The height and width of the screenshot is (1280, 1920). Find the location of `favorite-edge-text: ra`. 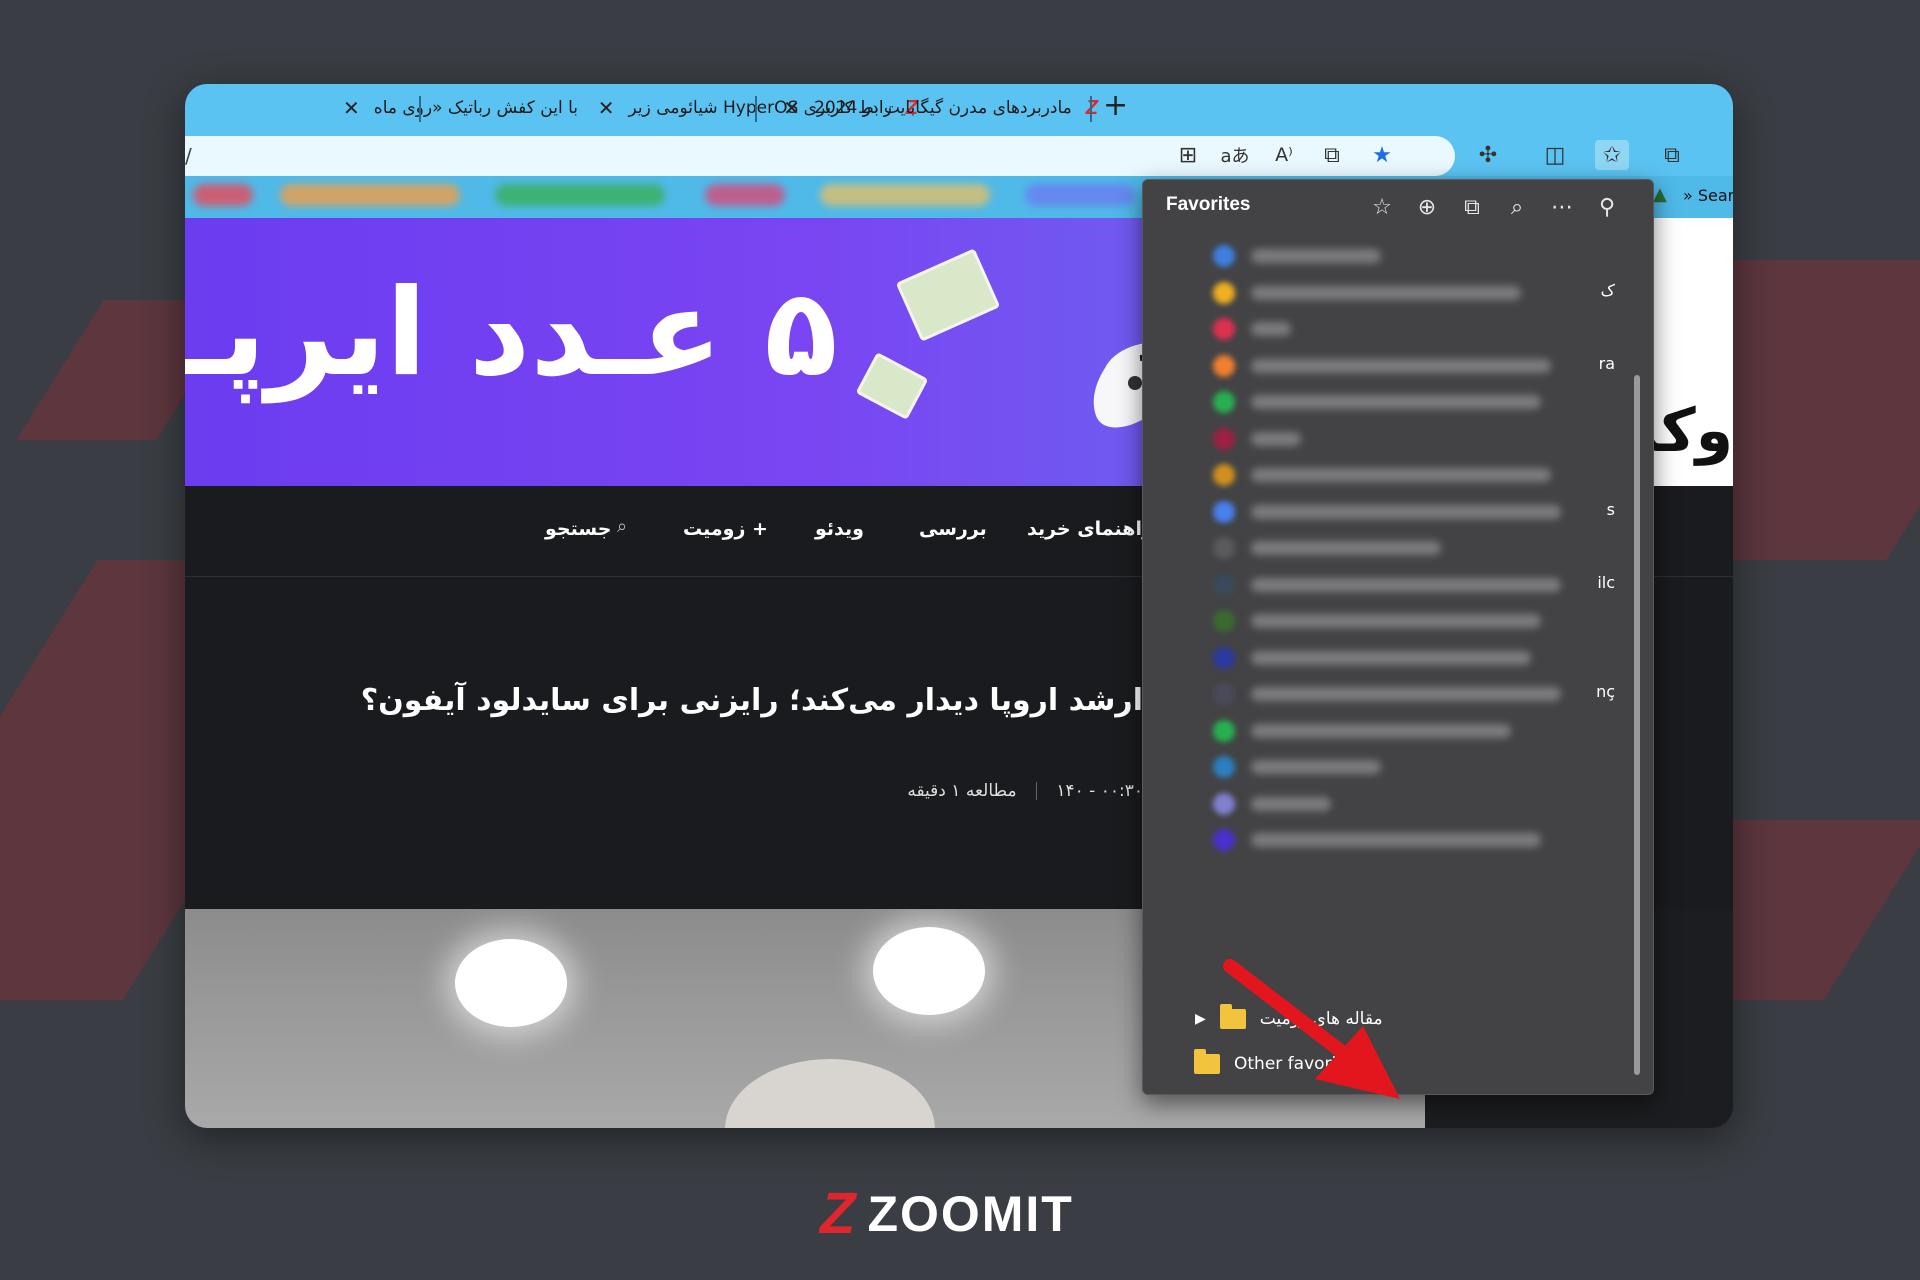

favorite-edge-text: ra is located at coordinates (1606, 363).